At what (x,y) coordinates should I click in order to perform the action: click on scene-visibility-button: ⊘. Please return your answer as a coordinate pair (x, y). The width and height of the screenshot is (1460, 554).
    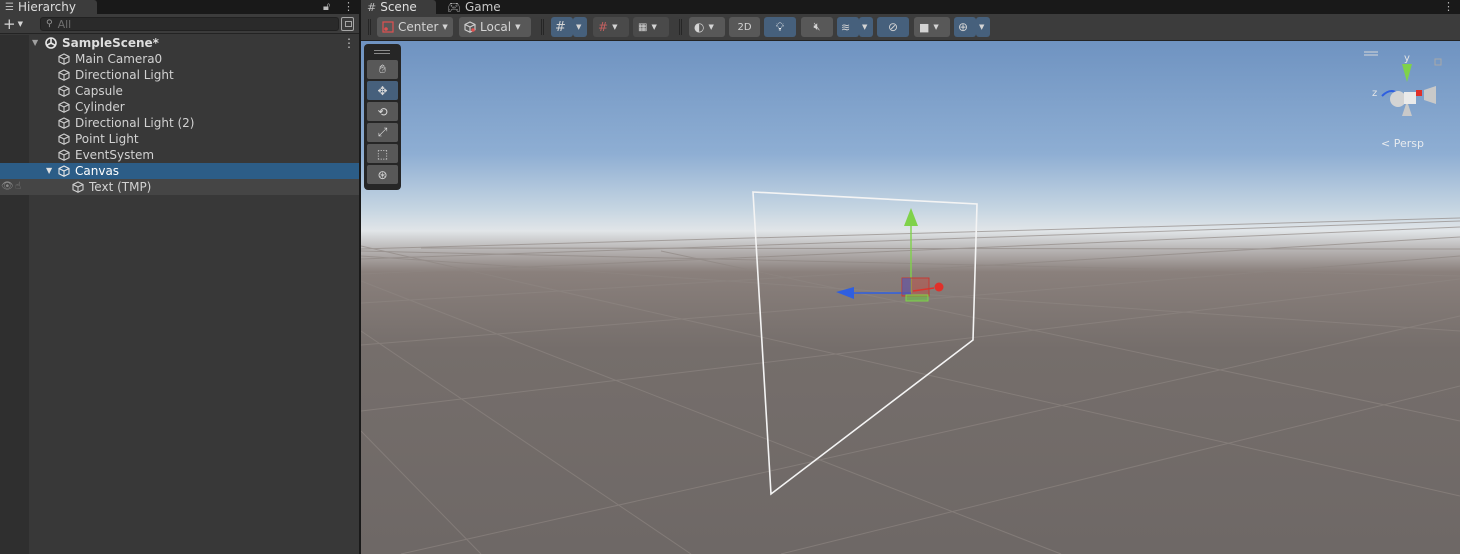
    Looking at the image, I should click on (893, 27).